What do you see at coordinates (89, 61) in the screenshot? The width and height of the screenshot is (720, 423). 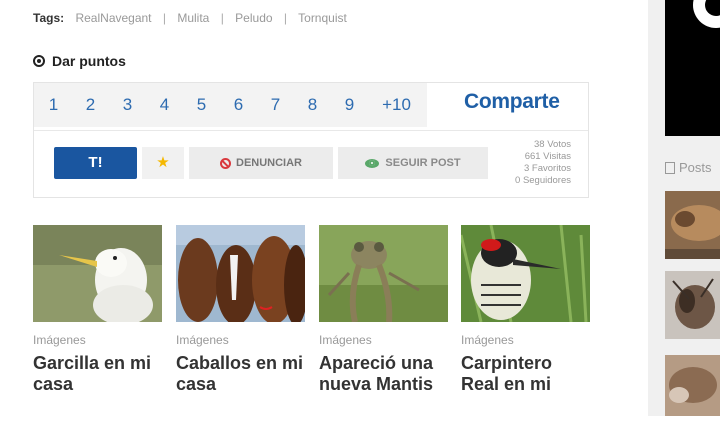 I see `dar-puntos-title: Dar puntos` at bounding box center [89, 61].